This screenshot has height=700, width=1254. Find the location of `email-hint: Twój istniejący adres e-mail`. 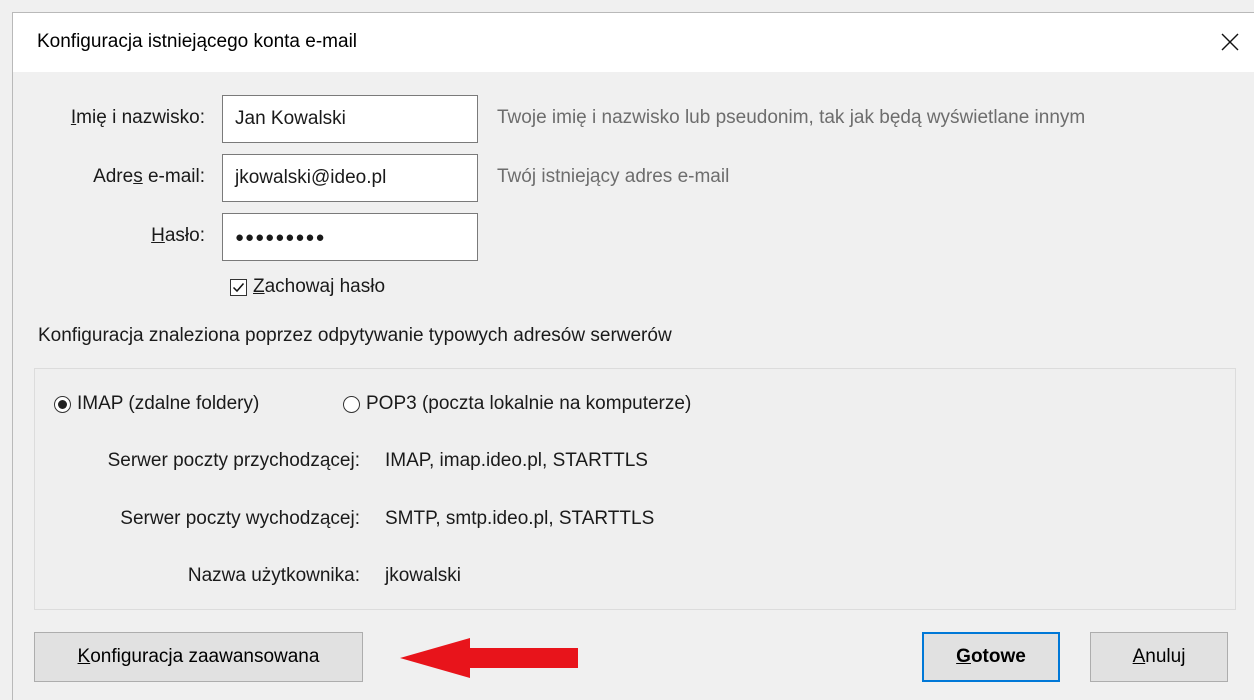

email-hint: Twój istniejący adres e-mail is located at coordinates (613, 176).